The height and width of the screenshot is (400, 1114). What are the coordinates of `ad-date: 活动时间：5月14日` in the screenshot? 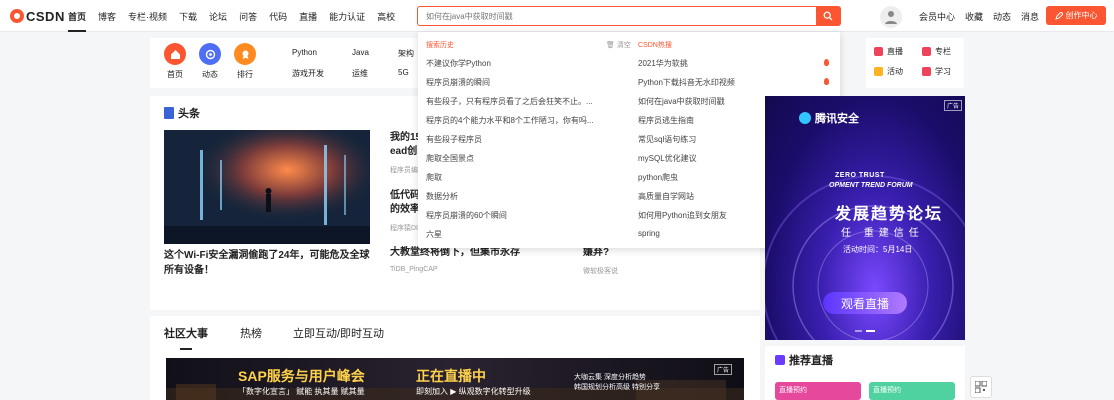 It's located at (878, 249).